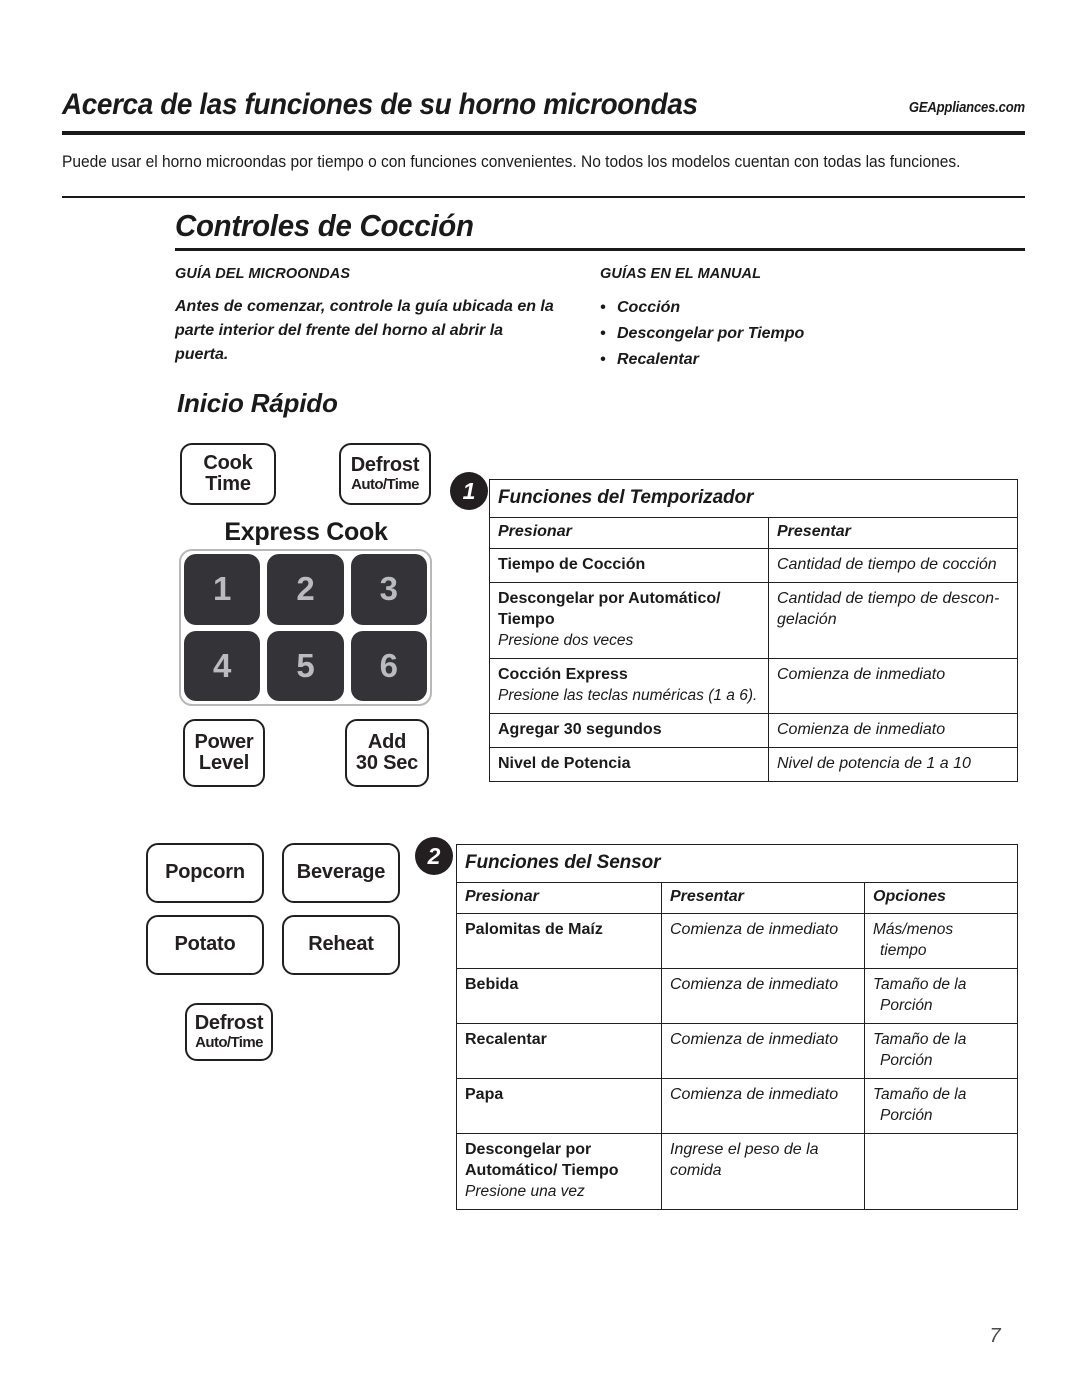  I want to click on intro-divider, so click(543, 197).